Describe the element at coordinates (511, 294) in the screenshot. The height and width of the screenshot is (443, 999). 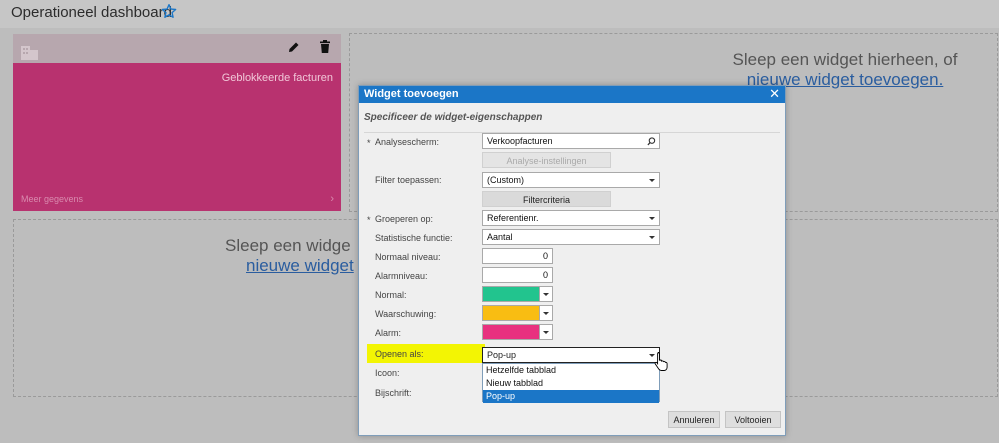
I see `normal-color-swatch` at that location.